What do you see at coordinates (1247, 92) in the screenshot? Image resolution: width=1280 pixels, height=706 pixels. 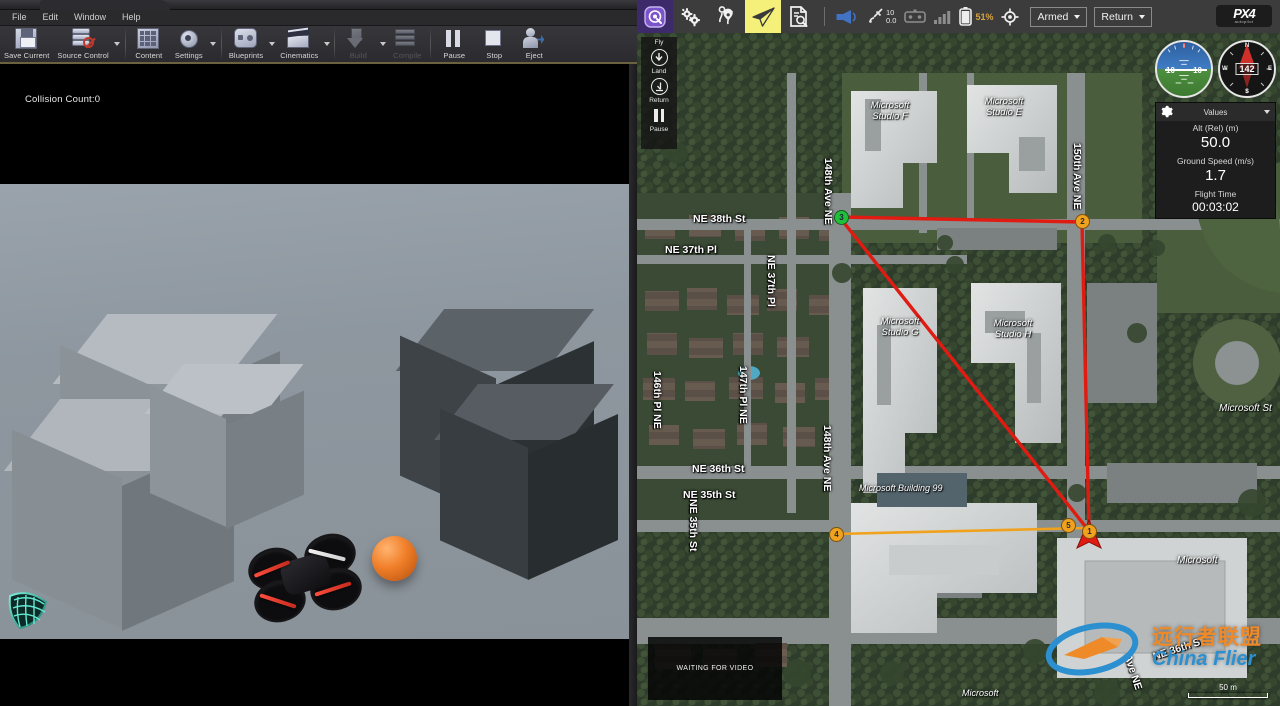 I see `compass-south-label: S` at bounding box center [1247, 92].